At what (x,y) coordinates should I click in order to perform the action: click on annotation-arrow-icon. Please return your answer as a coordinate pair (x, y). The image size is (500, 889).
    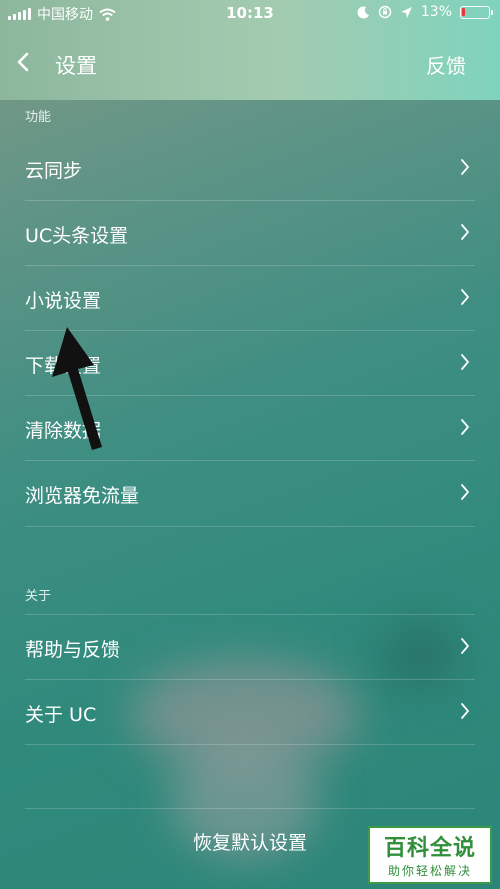
    Looking at the image, I should click on (77, 388).